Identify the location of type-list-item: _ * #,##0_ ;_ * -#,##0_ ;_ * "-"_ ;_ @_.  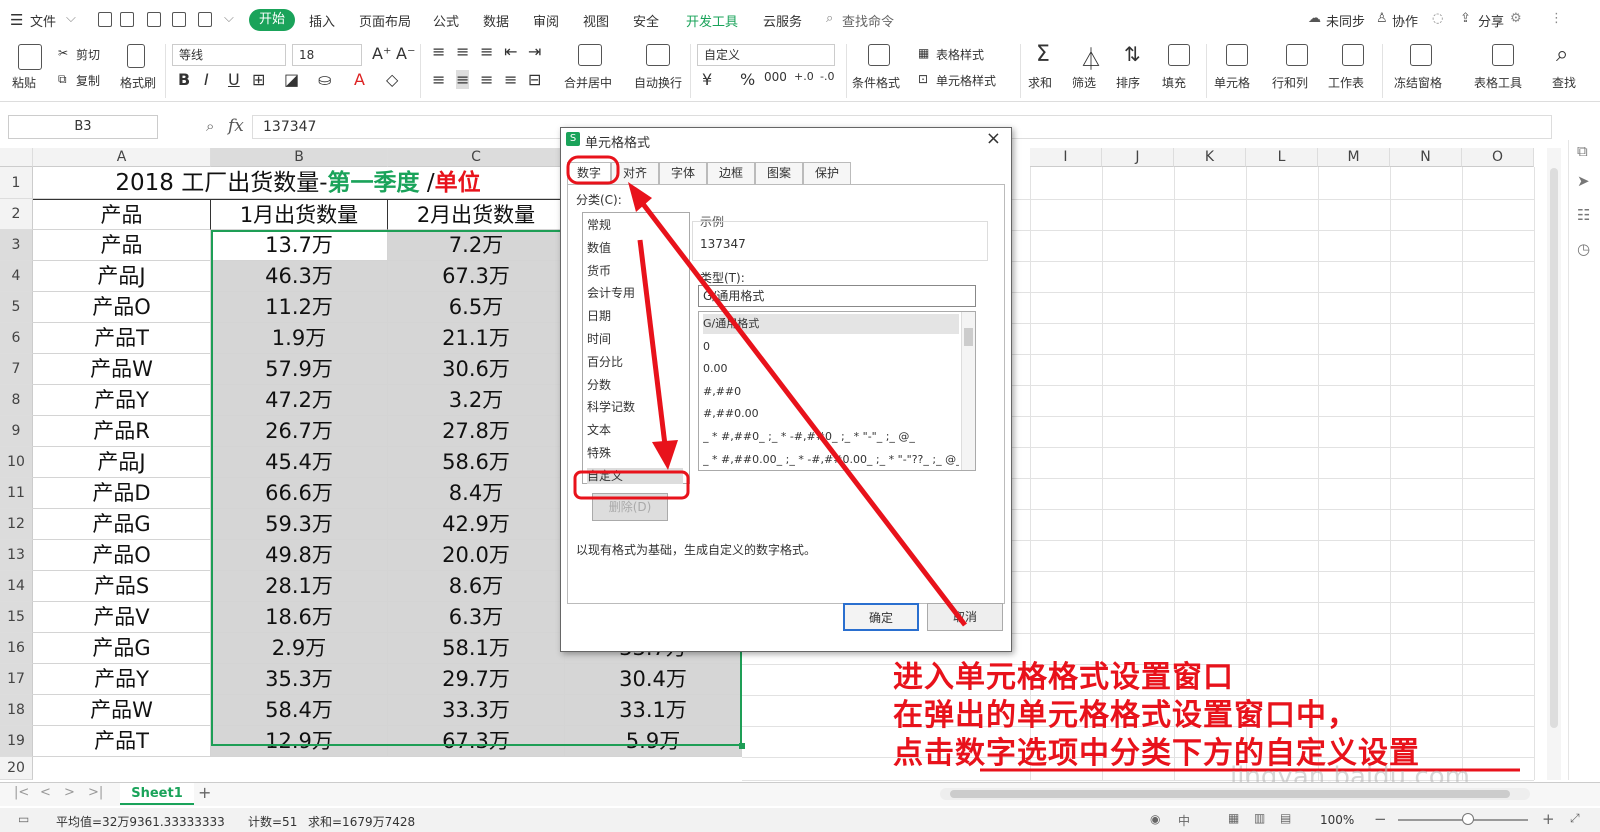
(831, 437).